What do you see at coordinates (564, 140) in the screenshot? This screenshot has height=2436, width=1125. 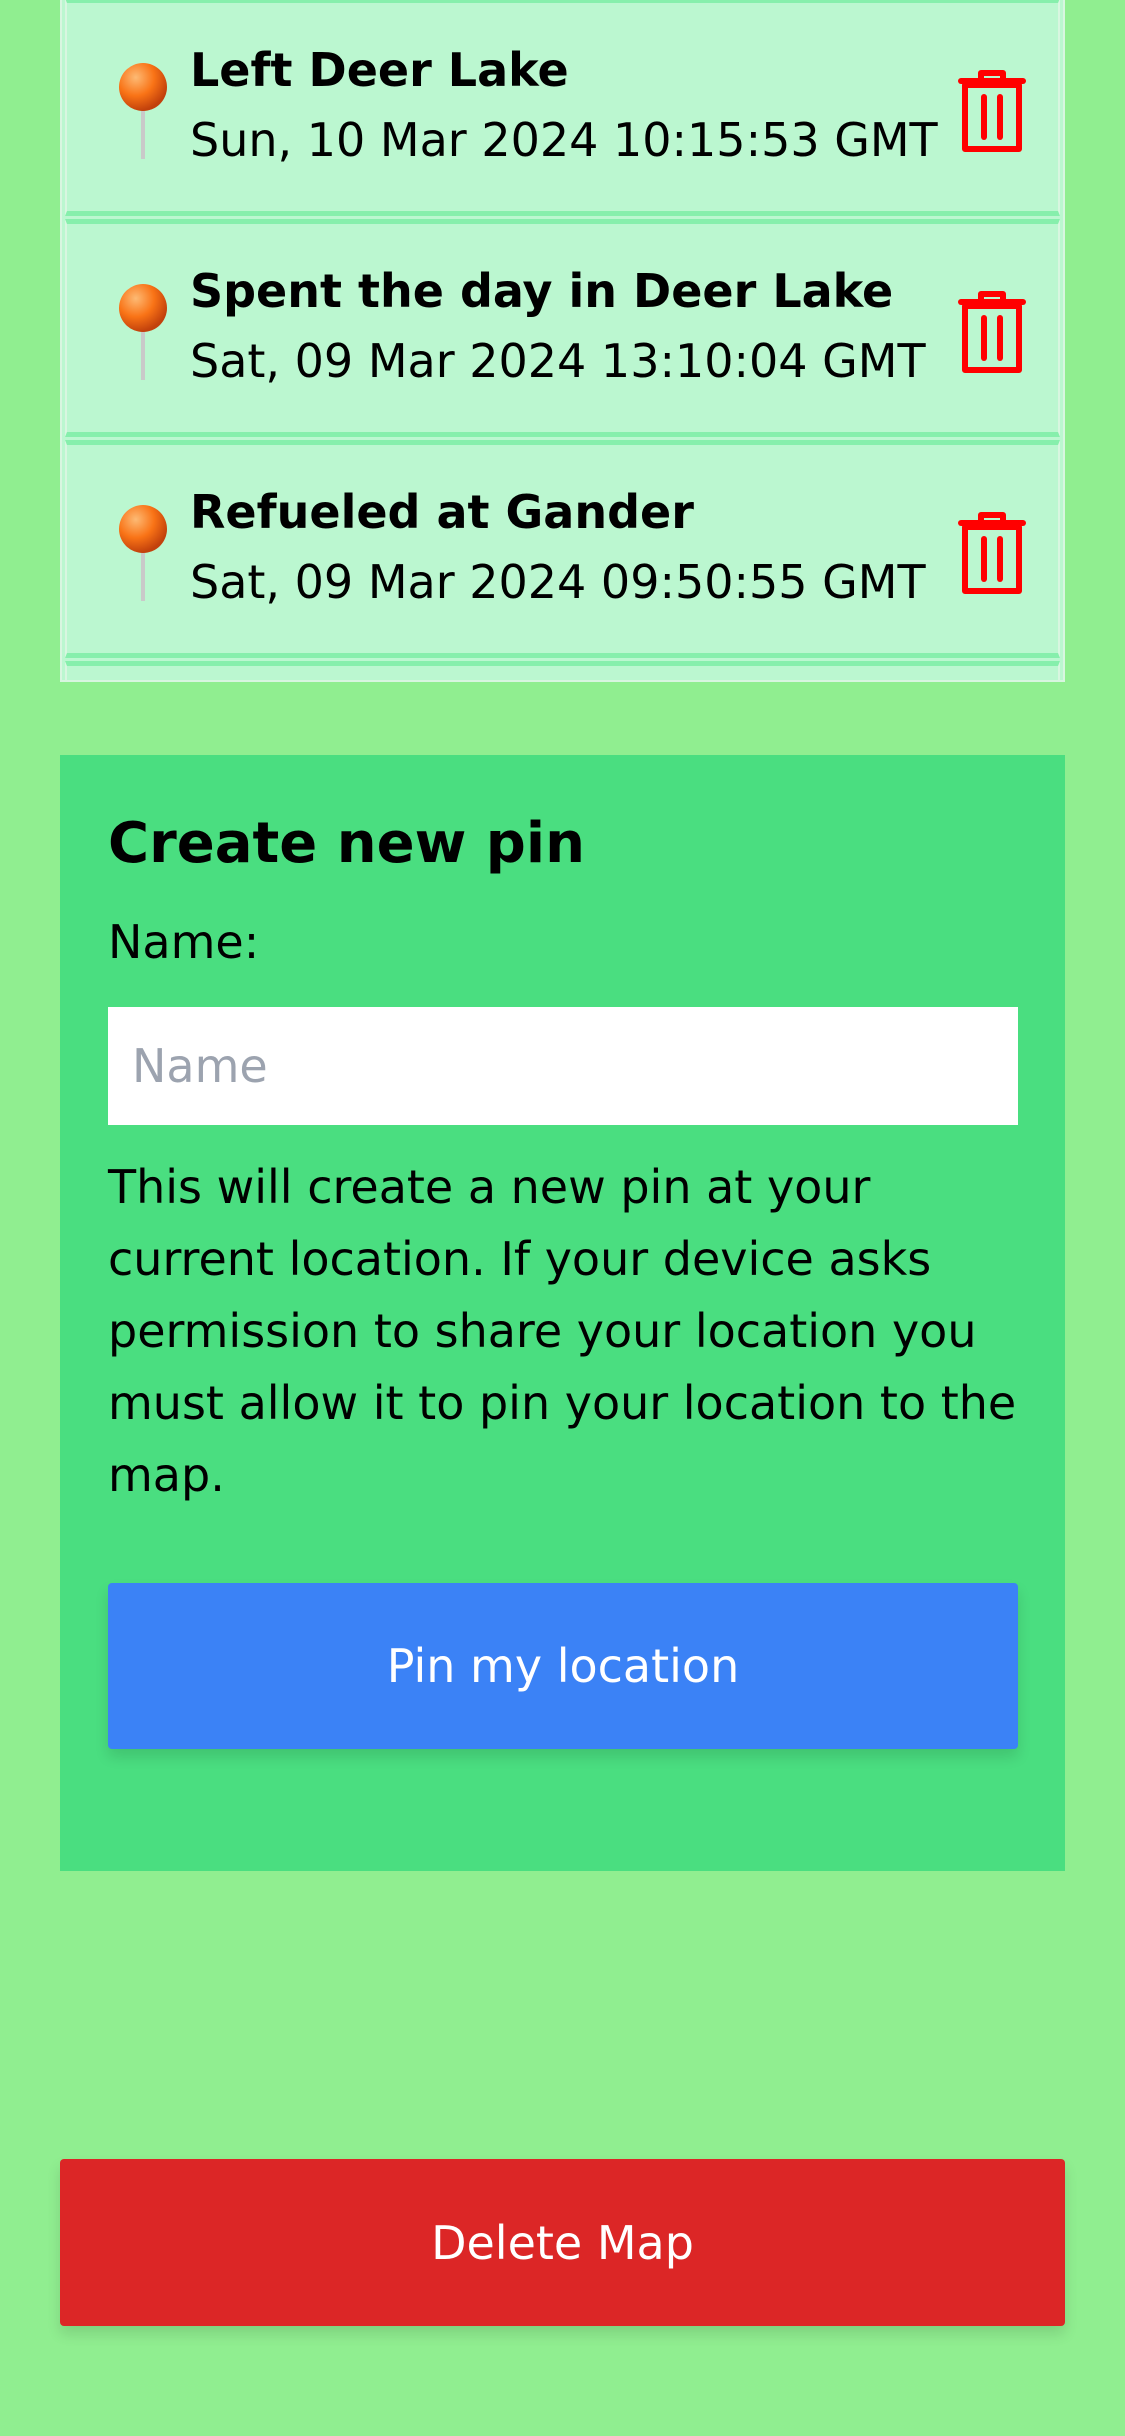 I see `pin-date: Sun, 10 Mar 2024 10:15:53 GMT` at bounding box center [564, 140].